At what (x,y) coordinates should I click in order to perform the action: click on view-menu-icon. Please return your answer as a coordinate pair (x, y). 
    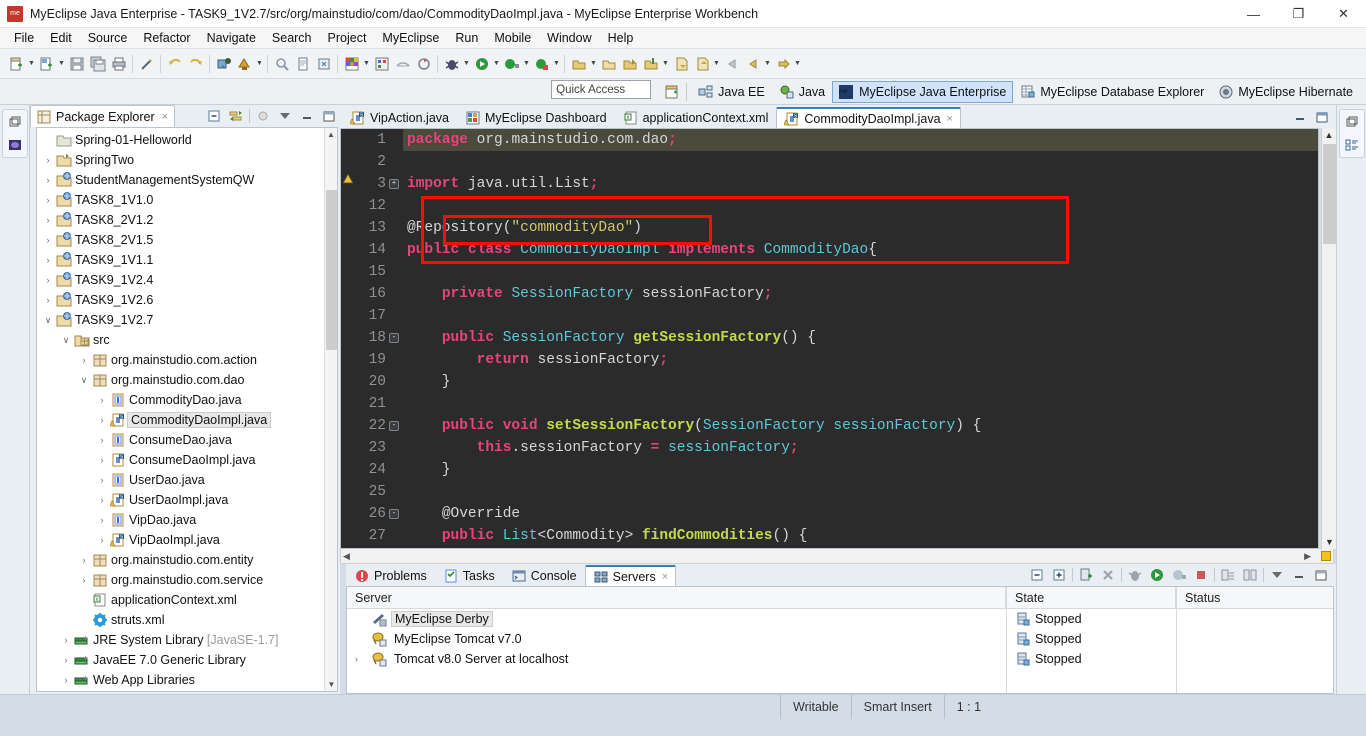
    Looking at the image, I should click on (285, 116).